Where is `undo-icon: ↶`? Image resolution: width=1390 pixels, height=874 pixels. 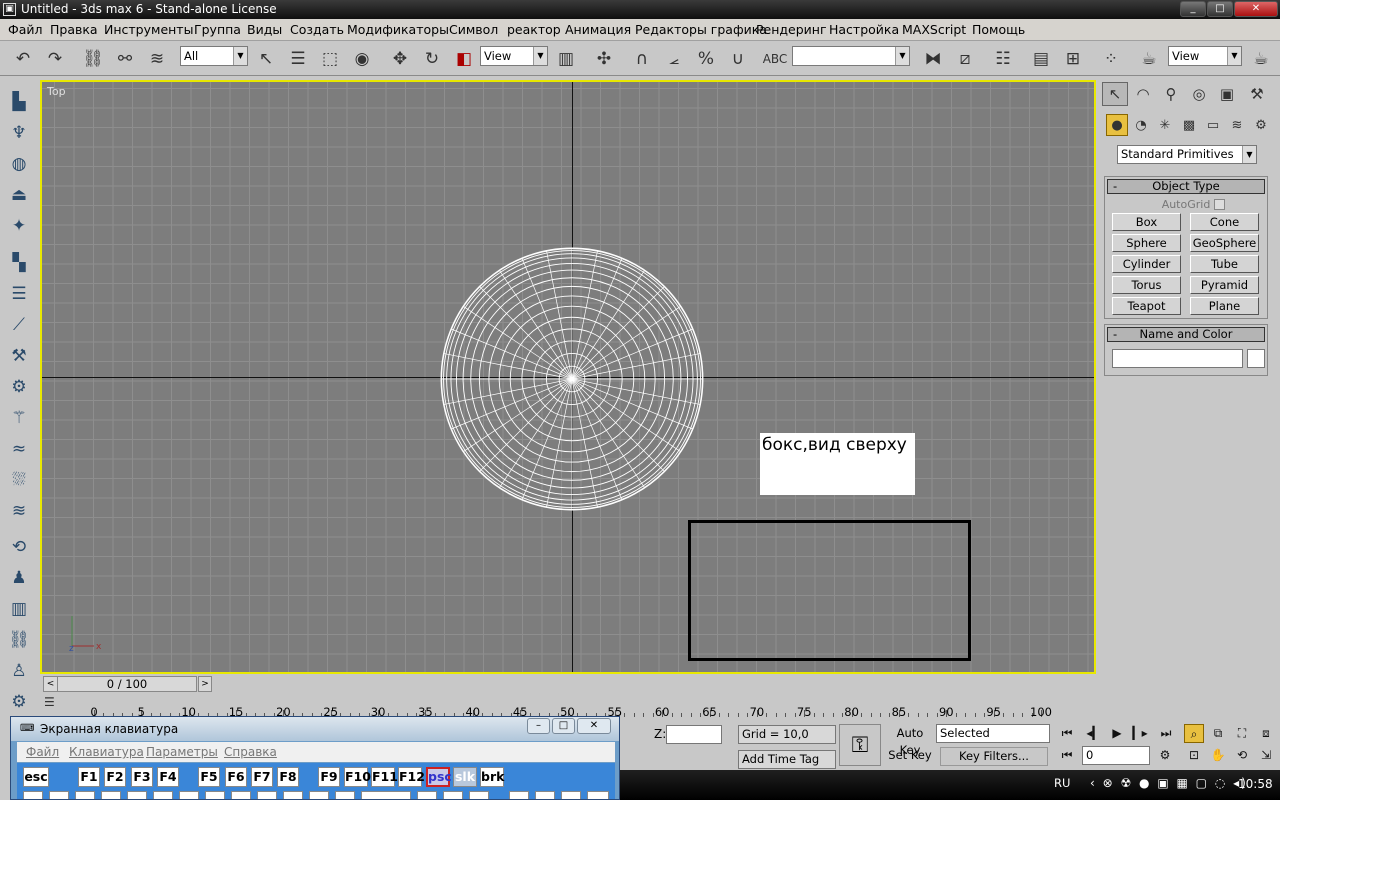
undo-icon: ↶ is located at coordinates (23, 59).